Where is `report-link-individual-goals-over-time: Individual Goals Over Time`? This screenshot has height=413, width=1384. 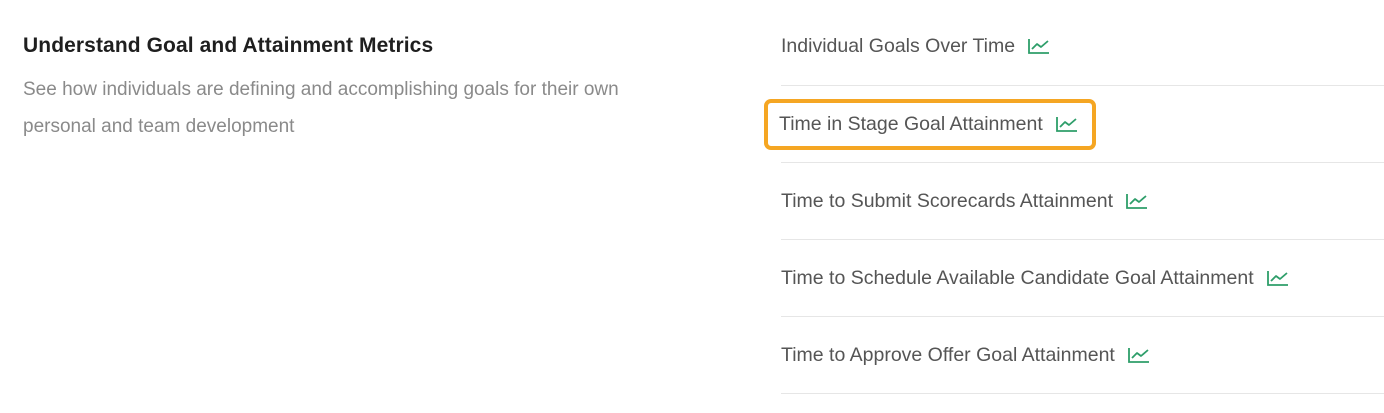 report-link-individual-goals-over-time: Individual Goals Over Time is located at coordinates (915, 46).